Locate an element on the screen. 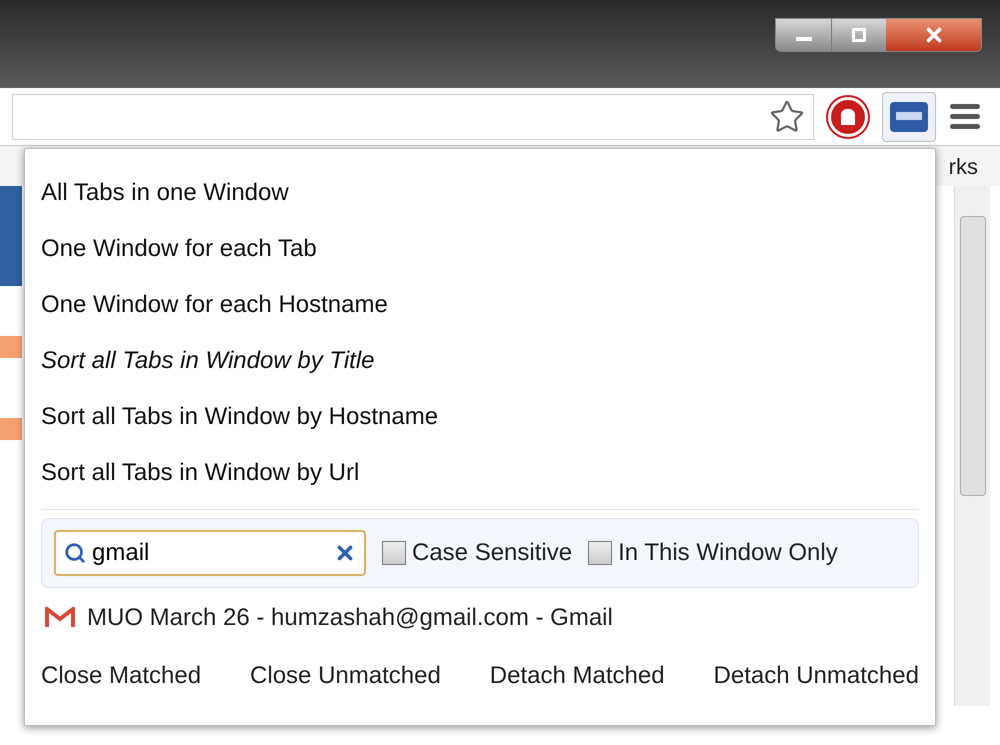  menu-item: Sort all Tabs in Window by Hostname is located at coordinates (480, 417).